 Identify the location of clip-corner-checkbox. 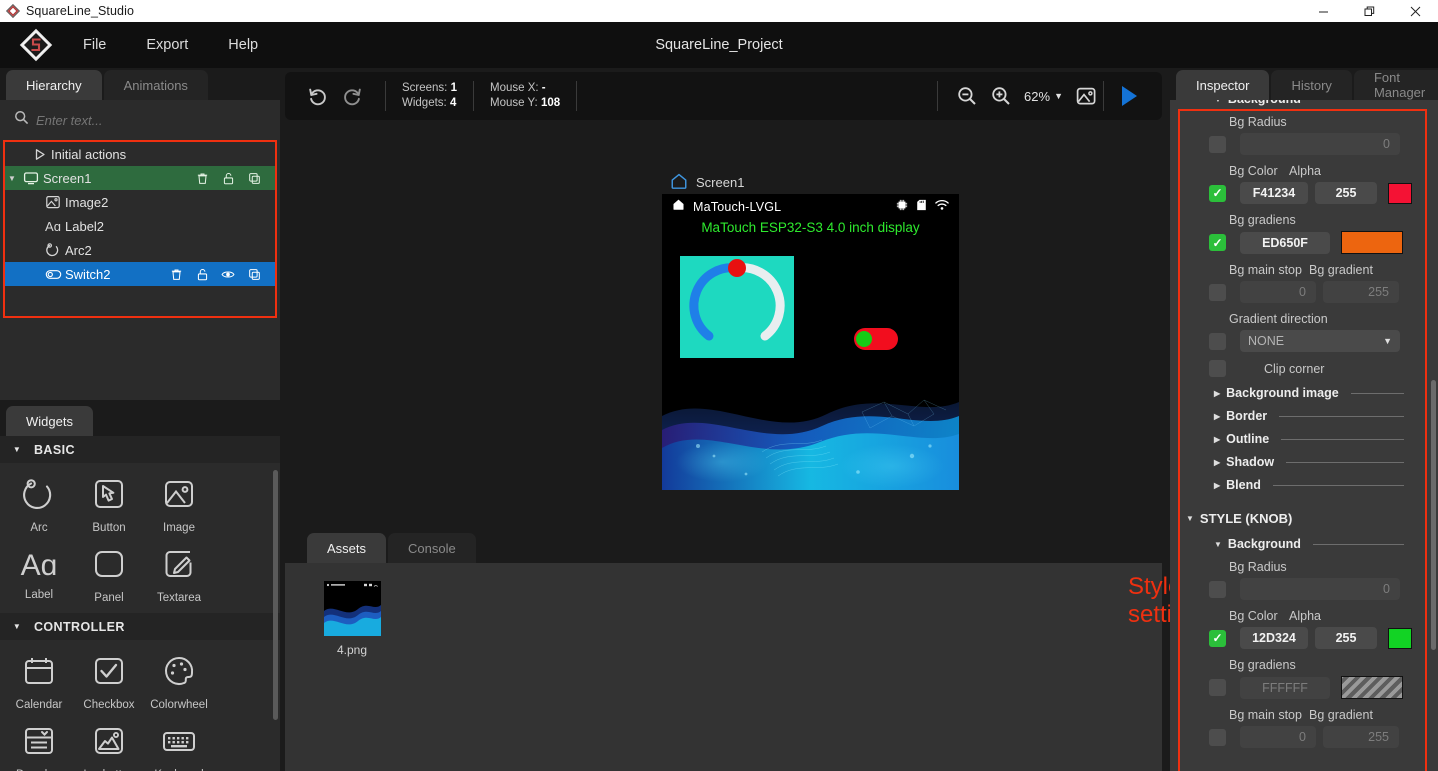
(1217, 368).